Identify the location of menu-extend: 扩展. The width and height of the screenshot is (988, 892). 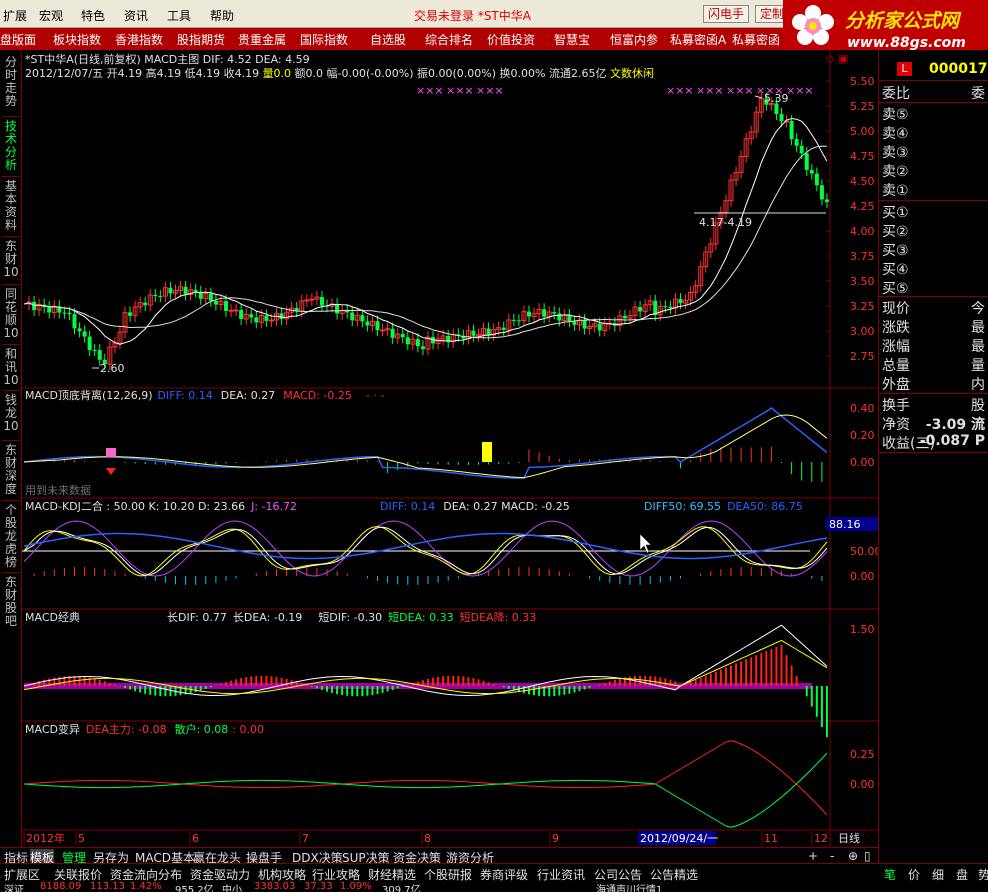
(15, 15).